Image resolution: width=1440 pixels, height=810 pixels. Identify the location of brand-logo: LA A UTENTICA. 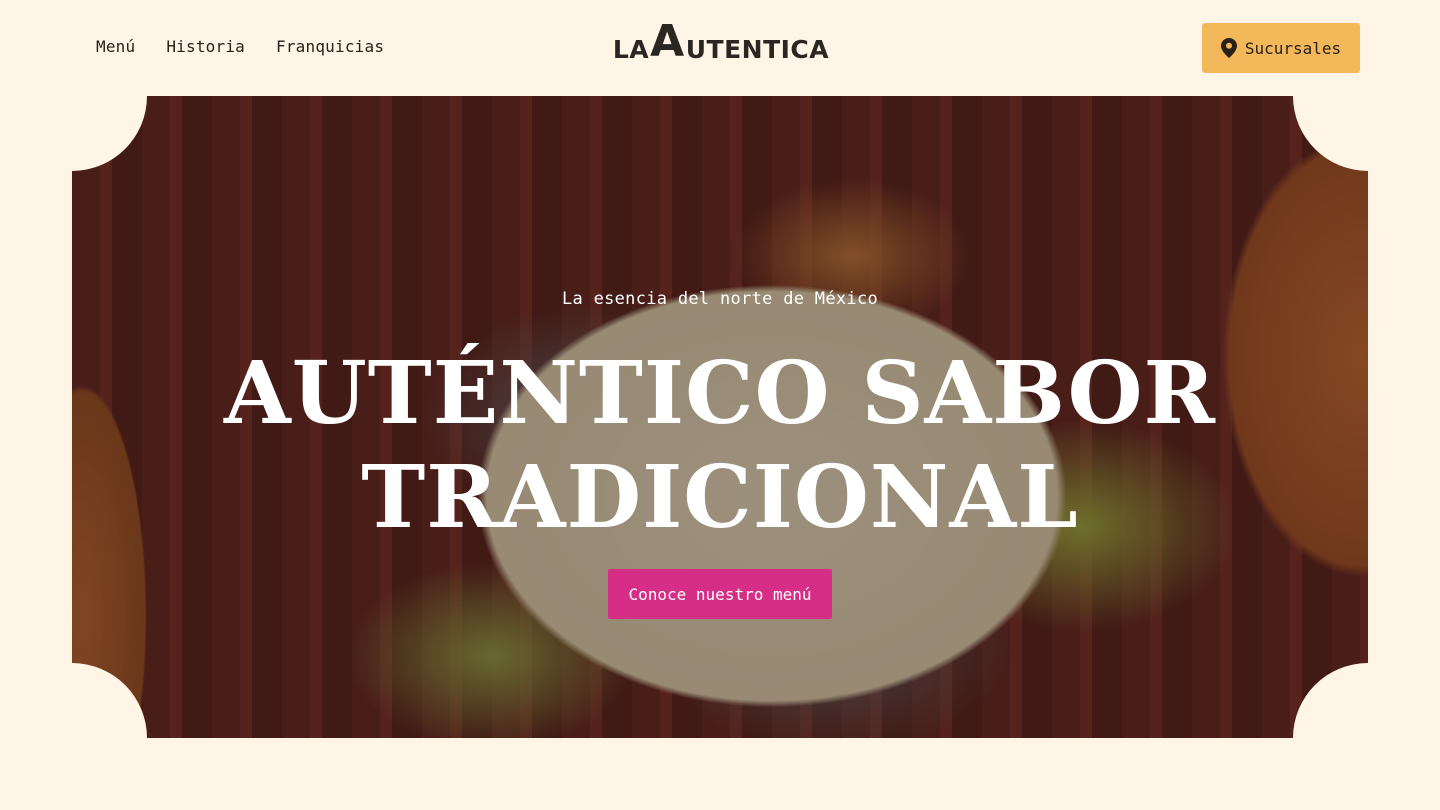
(721, 41).